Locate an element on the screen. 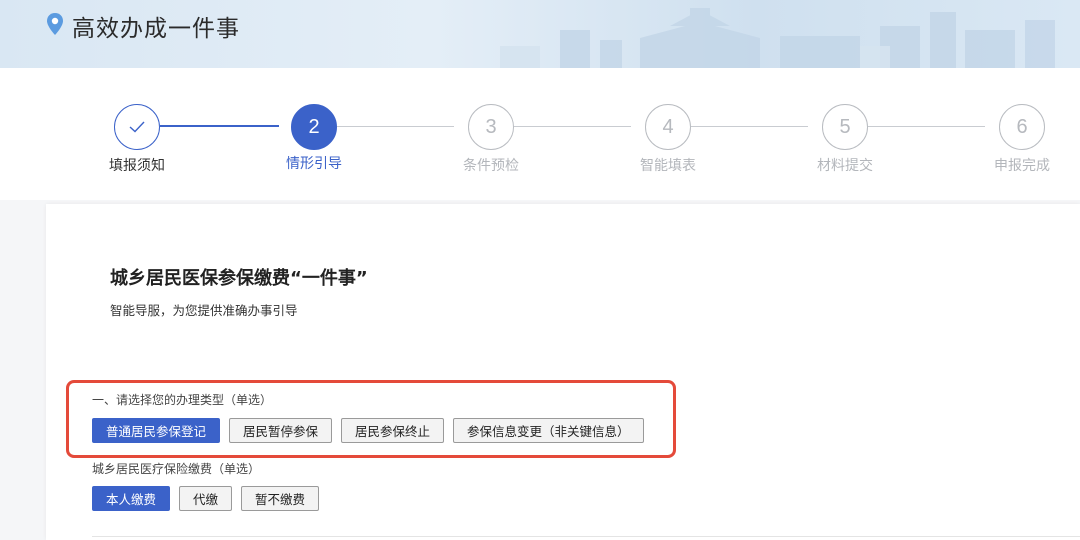  service-subtitle: 智能导服，为您提供准确办事引导 is located at coordinates (204, 310).